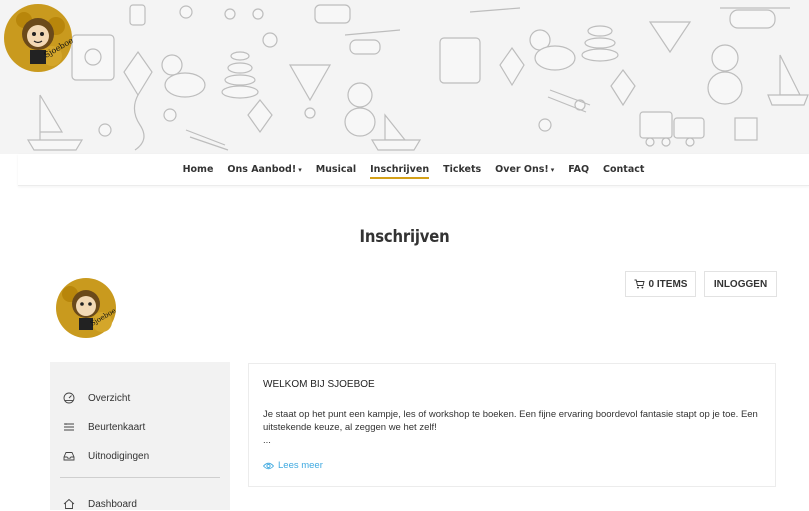 The image size is (809, 511). I want to click on nav-item-label: Contact, so click(624, 169).